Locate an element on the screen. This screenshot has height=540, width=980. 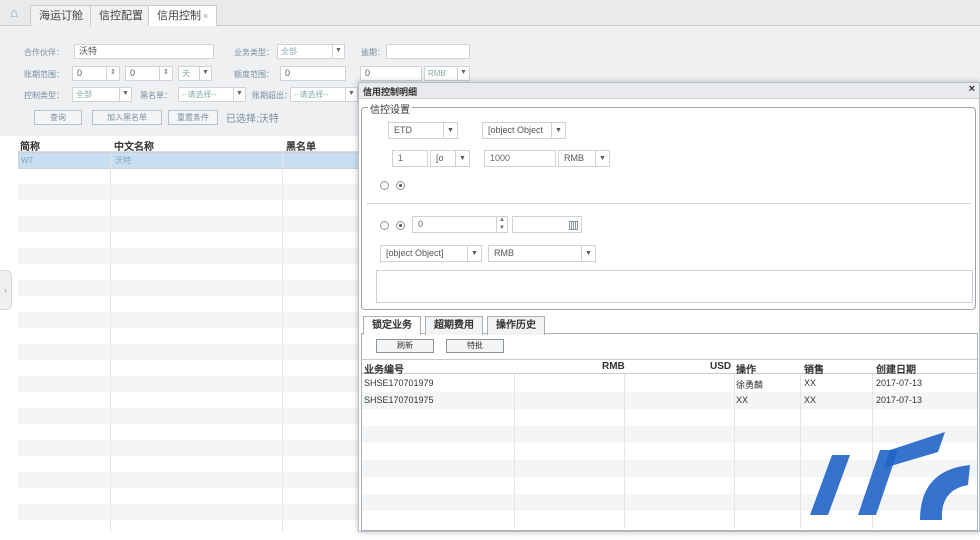
tab-overdue-fees: 超期费用 is located at coordinates (454, 325).